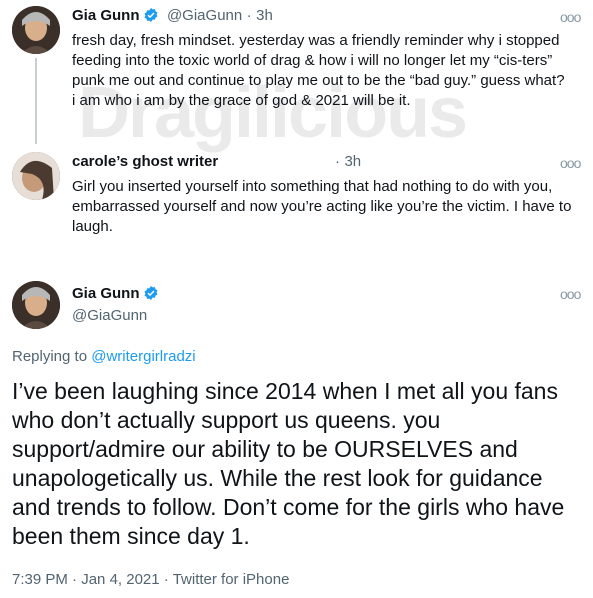 The image size is (593, 598). What do you see at coordinates (120, 579) in the screenshot?
I see `tweet-date: Jan 4, 2021` at bounding box center [120, 579].